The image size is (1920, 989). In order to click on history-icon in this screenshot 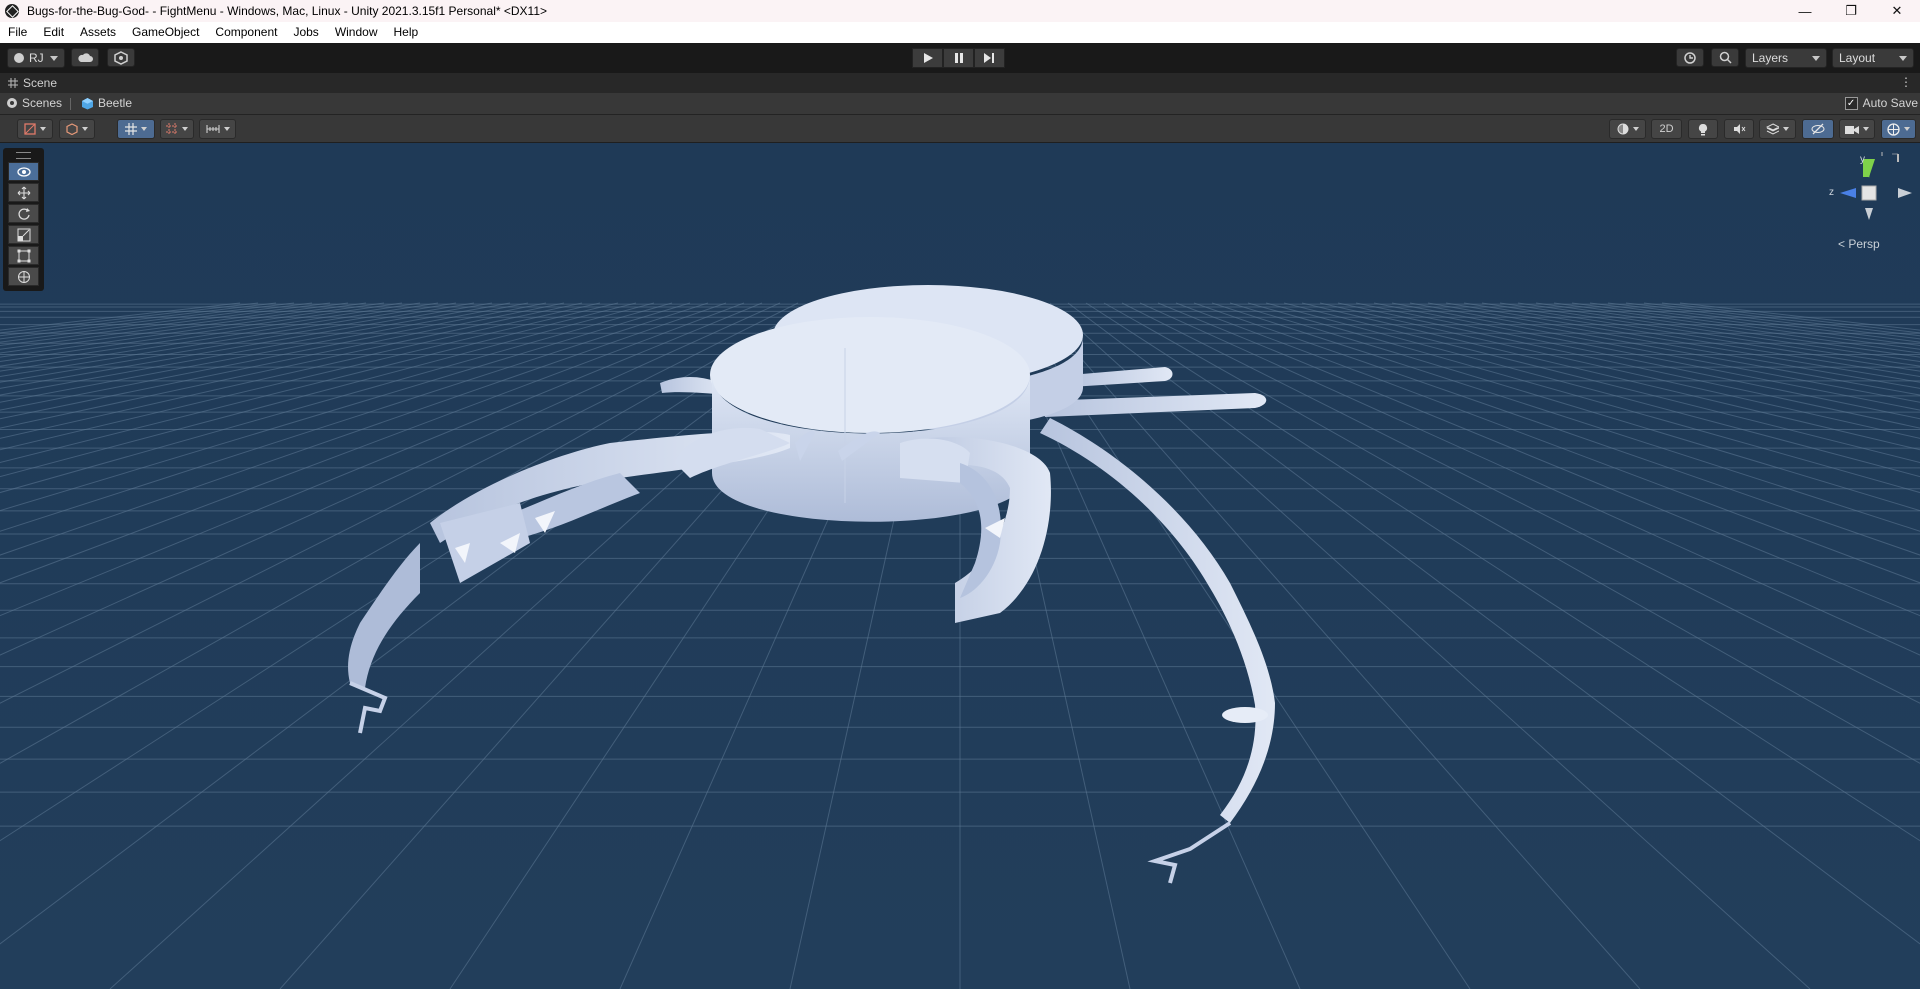, I will do `click(1690, 57)`.